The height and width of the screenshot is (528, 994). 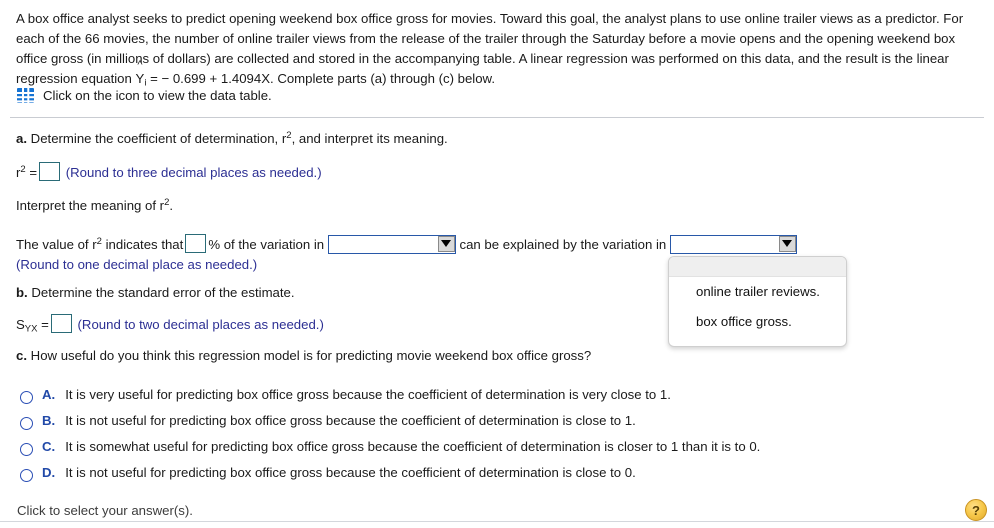 I want to click on dropdown-option-box-office-gross: box office gross., so click(x=757, y=322).